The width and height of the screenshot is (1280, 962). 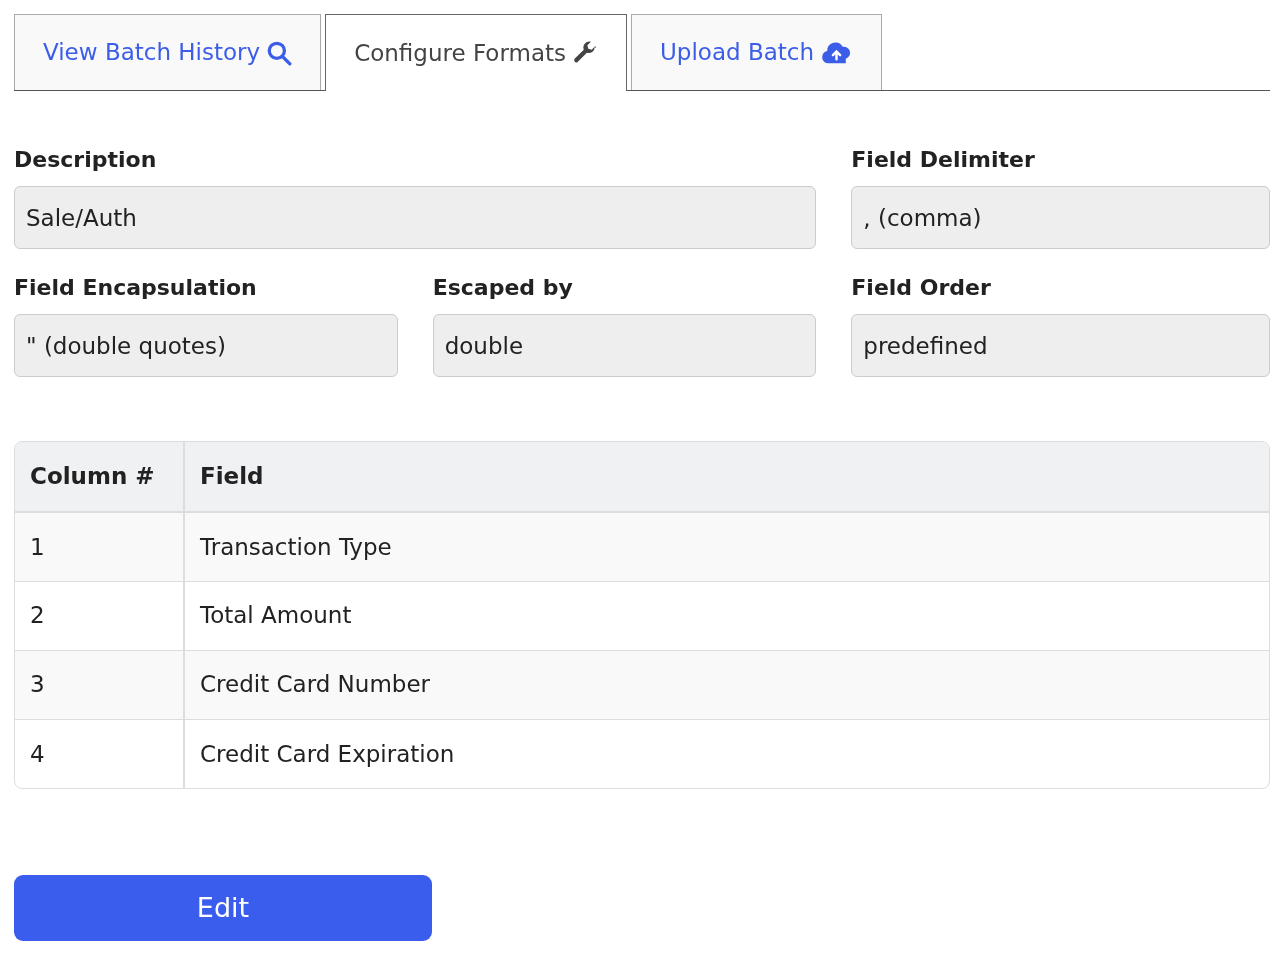 What do you see at coordinates (1060, 345) in the screenshot?
I see `input-field: predefined` at bounding box center [1060, 345].